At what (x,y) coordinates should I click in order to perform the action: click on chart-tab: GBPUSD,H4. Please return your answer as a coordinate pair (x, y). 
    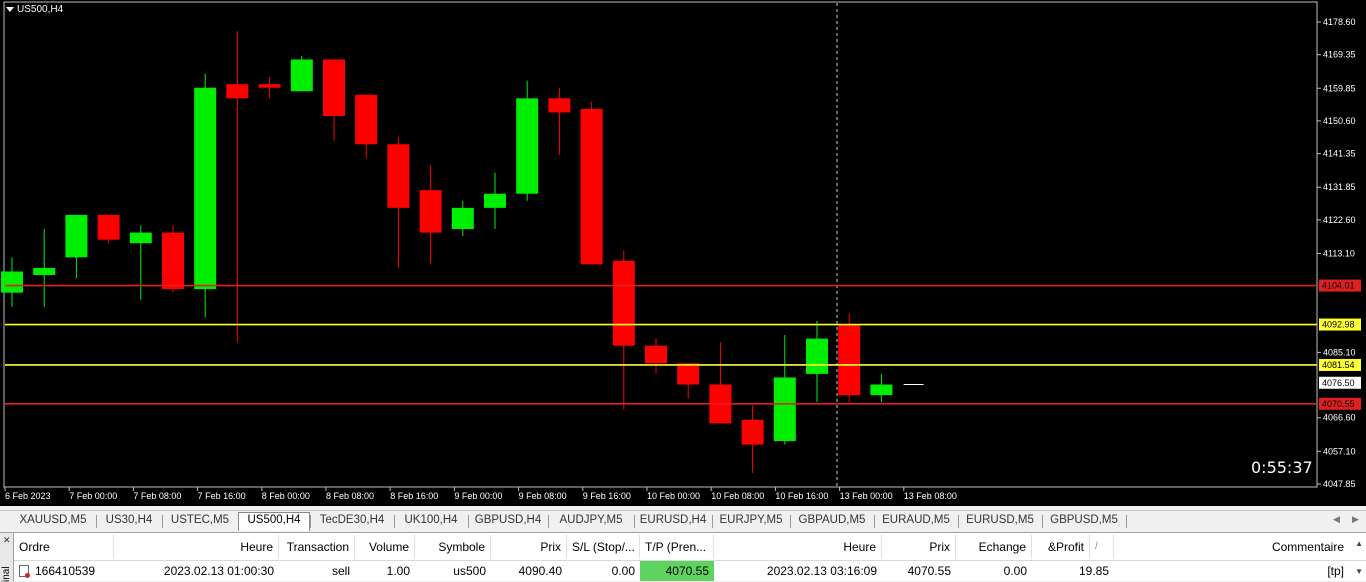
    Looking at the image, I should click on (508, 521).